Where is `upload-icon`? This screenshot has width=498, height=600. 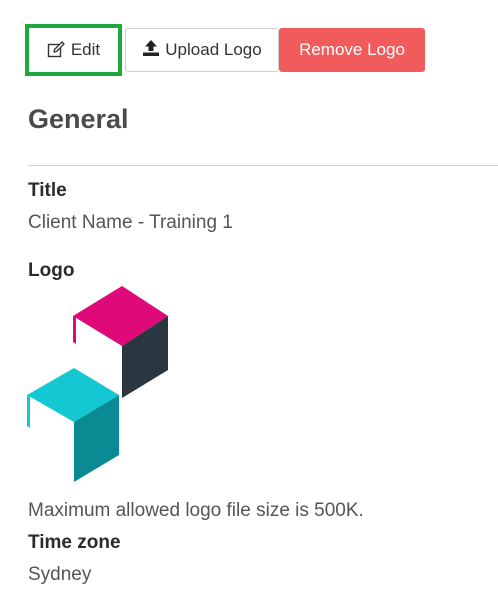
upload-icon is located at coordinates (151, 50).